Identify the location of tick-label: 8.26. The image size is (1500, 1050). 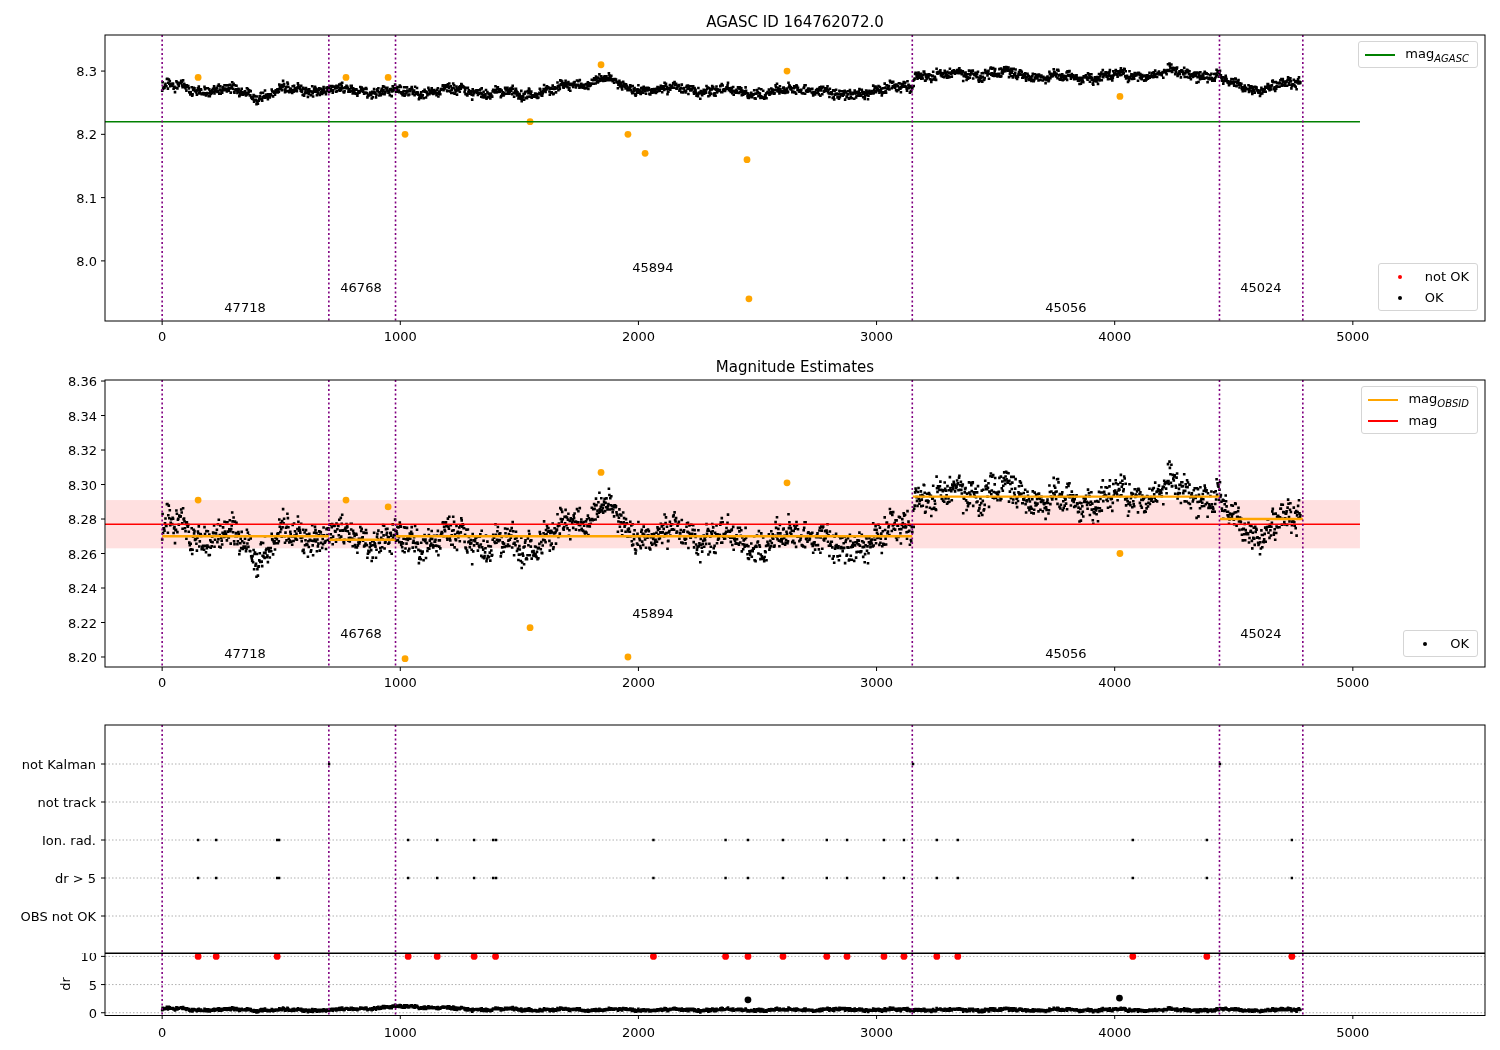
(82, 554).